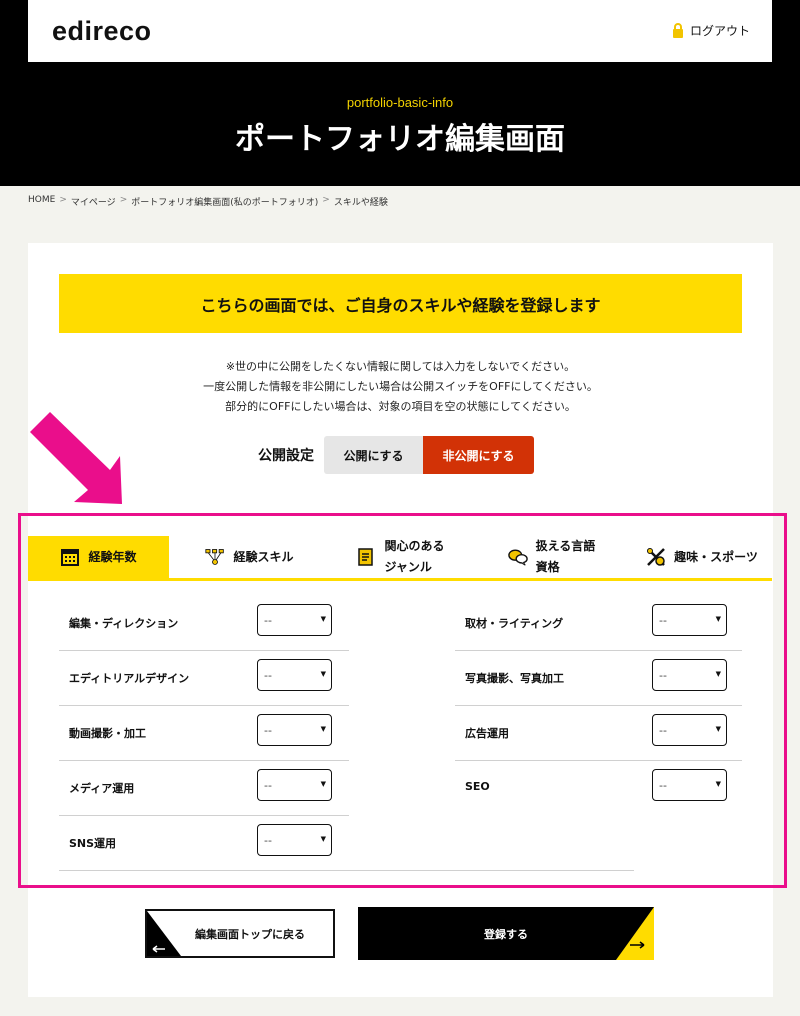 The image size is (800, 1016). I want to click on public-button: 公開にする, so click(373, 455).